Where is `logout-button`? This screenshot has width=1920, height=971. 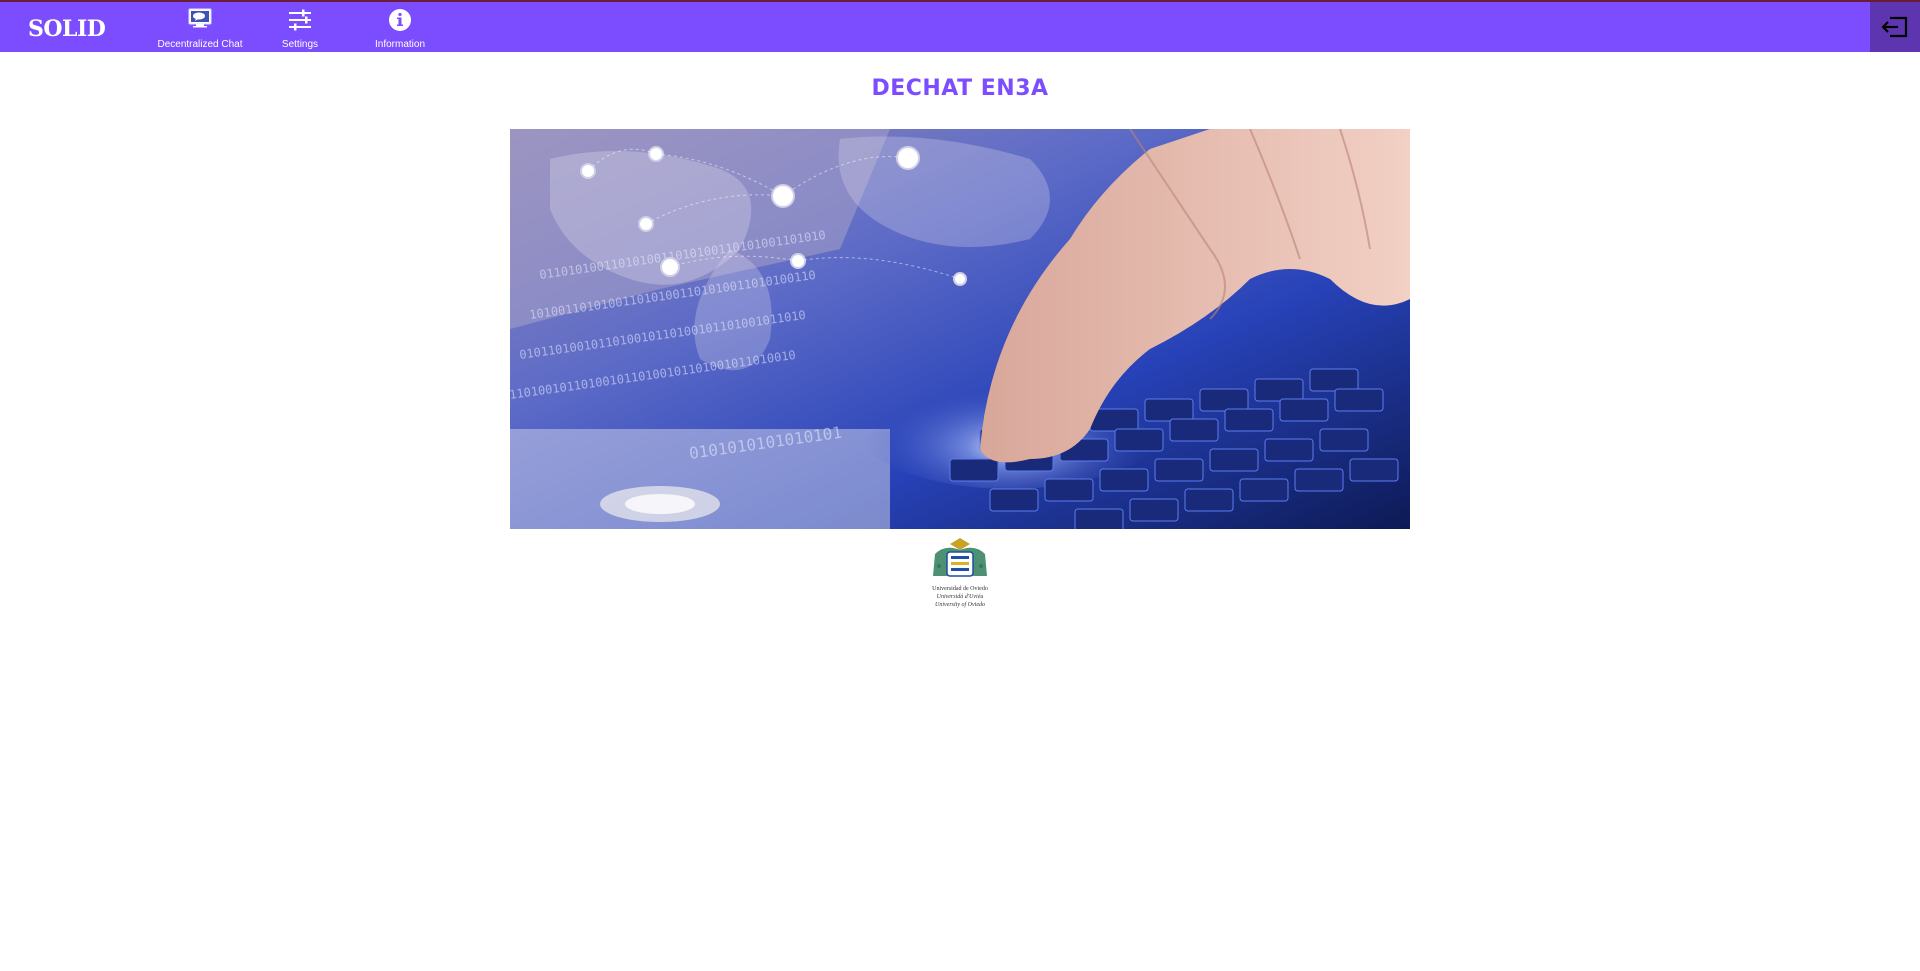
logout-button is located at coordinates (1895, 27).